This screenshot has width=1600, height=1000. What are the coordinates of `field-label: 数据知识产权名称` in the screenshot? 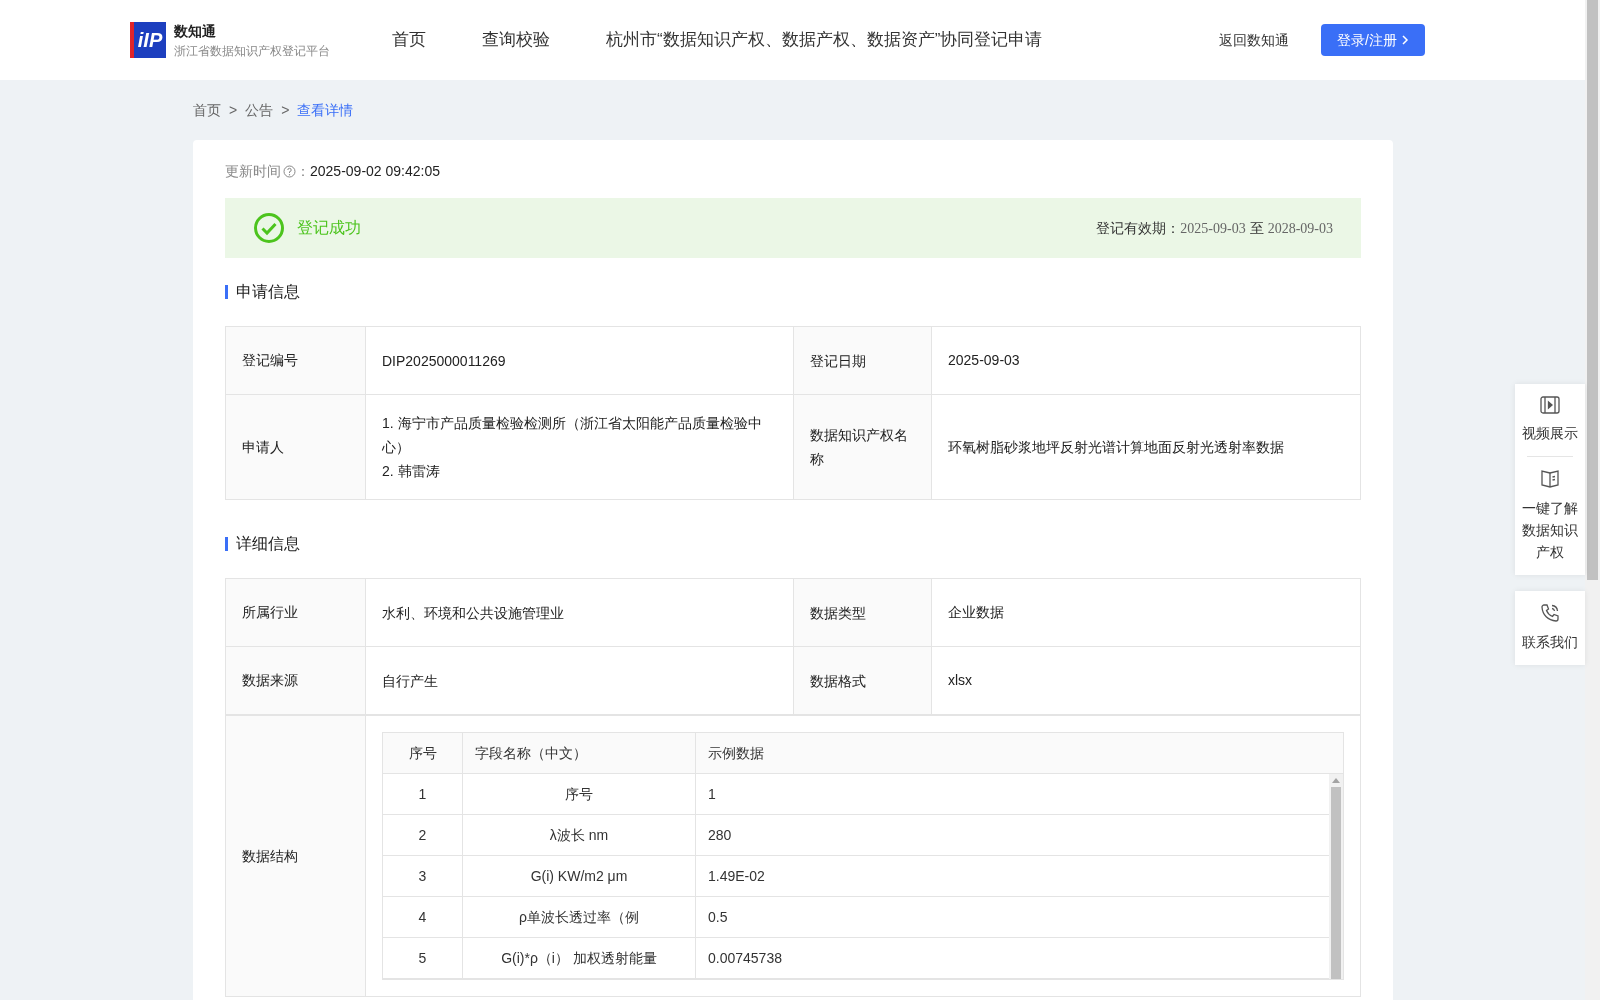 It's located at (863, 447).